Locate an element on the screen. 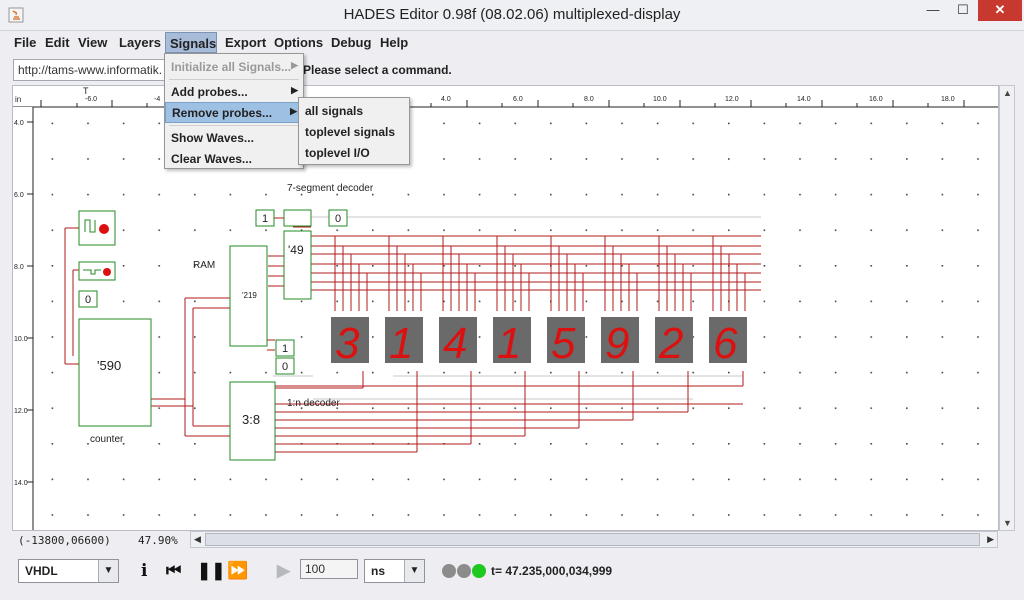 The height and width of the screenshot is (600, 1024). scrollbar-thumb is located at coordinates (592, 539).